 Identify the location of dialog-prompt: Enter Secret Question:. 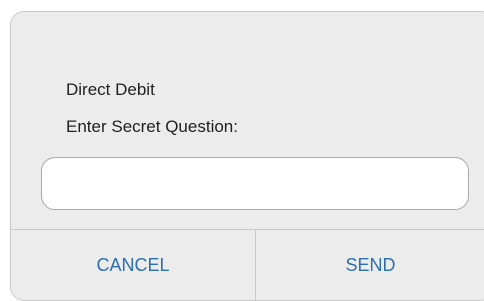
(152, 126).